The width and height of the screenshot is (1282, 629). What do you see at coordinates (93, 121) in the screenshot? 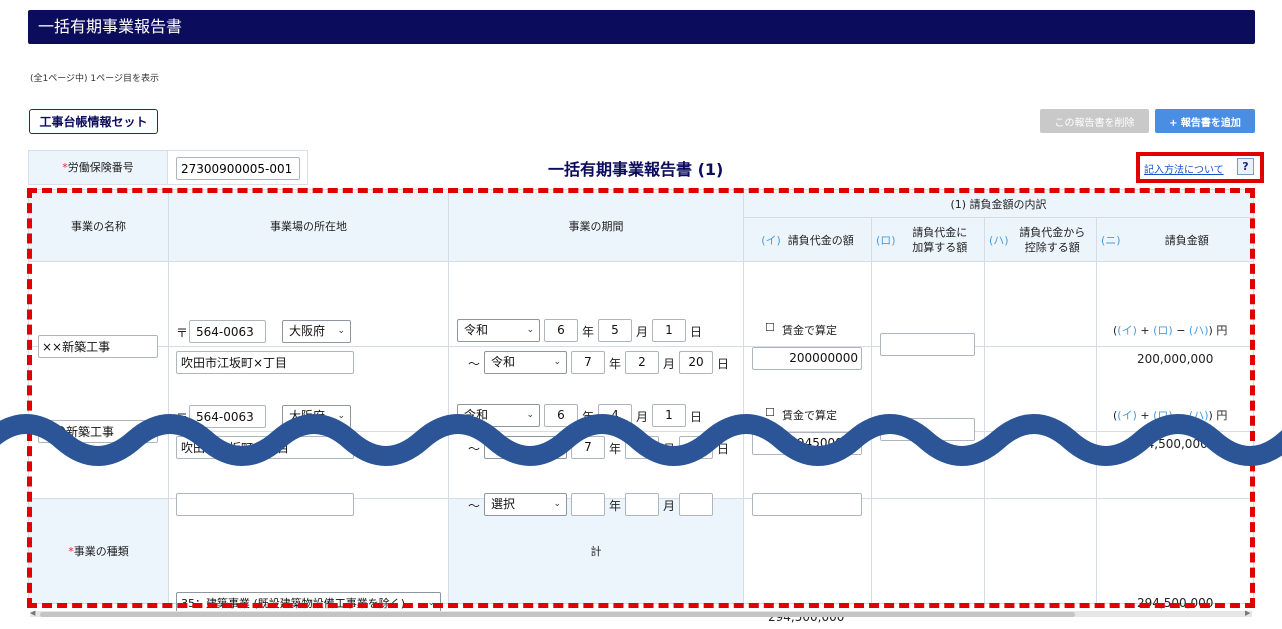
I see `ledger-set-button: 工事台帳情報セット` at bounding box center [93, 121].